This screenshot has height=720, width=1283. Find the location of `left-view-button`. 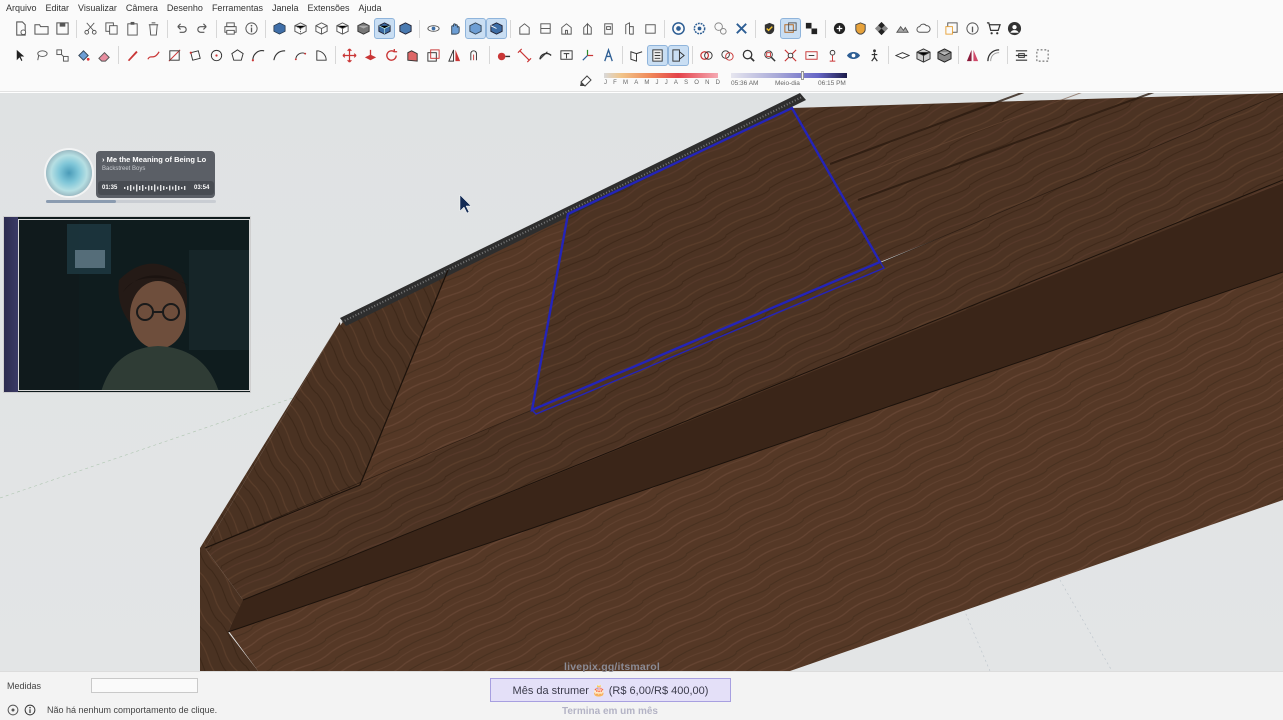

left-view-button is located at coordinates (629, 28).